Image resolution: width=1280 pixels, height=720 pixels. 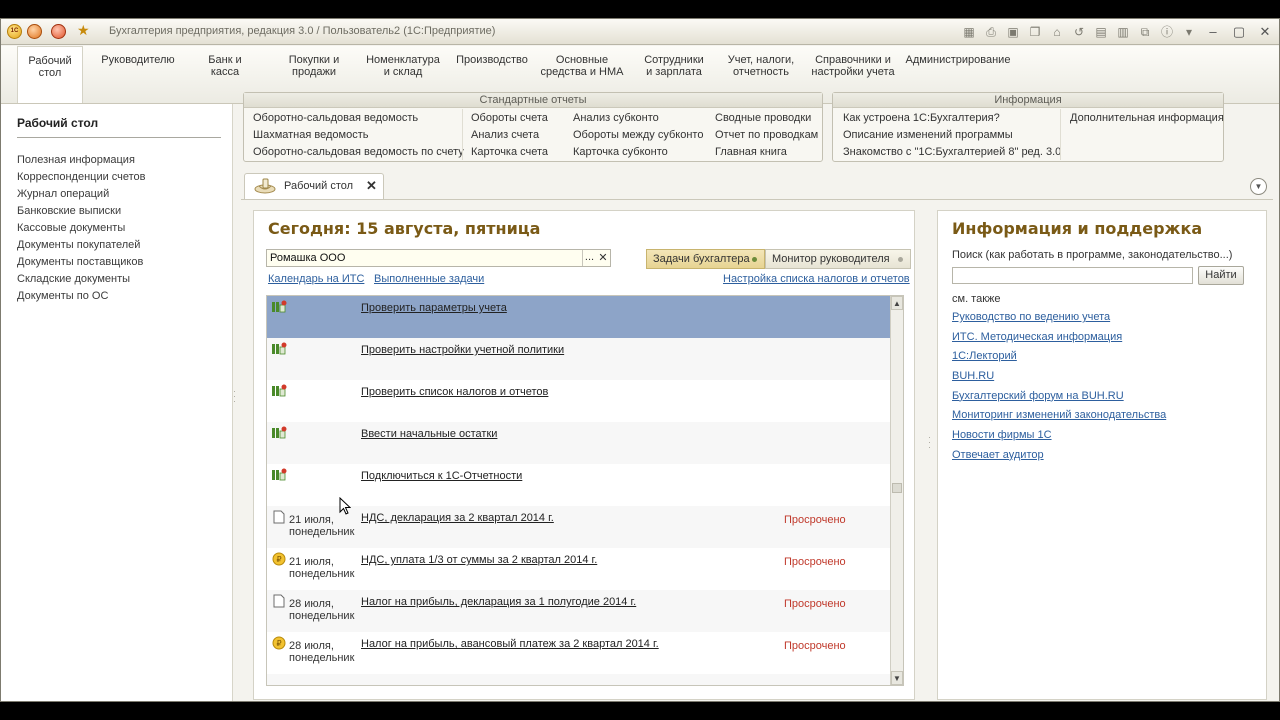 I want to click on home-icon: ⌂, so click(x=1057, y=32).